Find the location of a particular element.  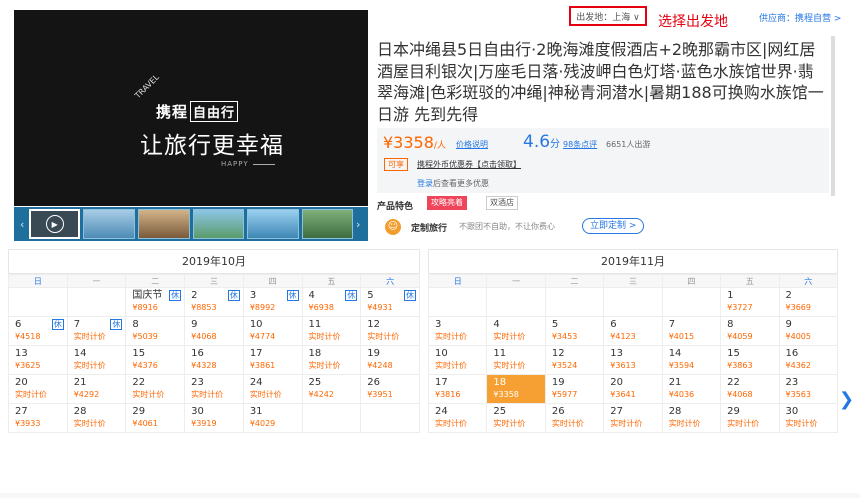

calendar-day: 18 实时计价 is located at coordinates (331, 360).